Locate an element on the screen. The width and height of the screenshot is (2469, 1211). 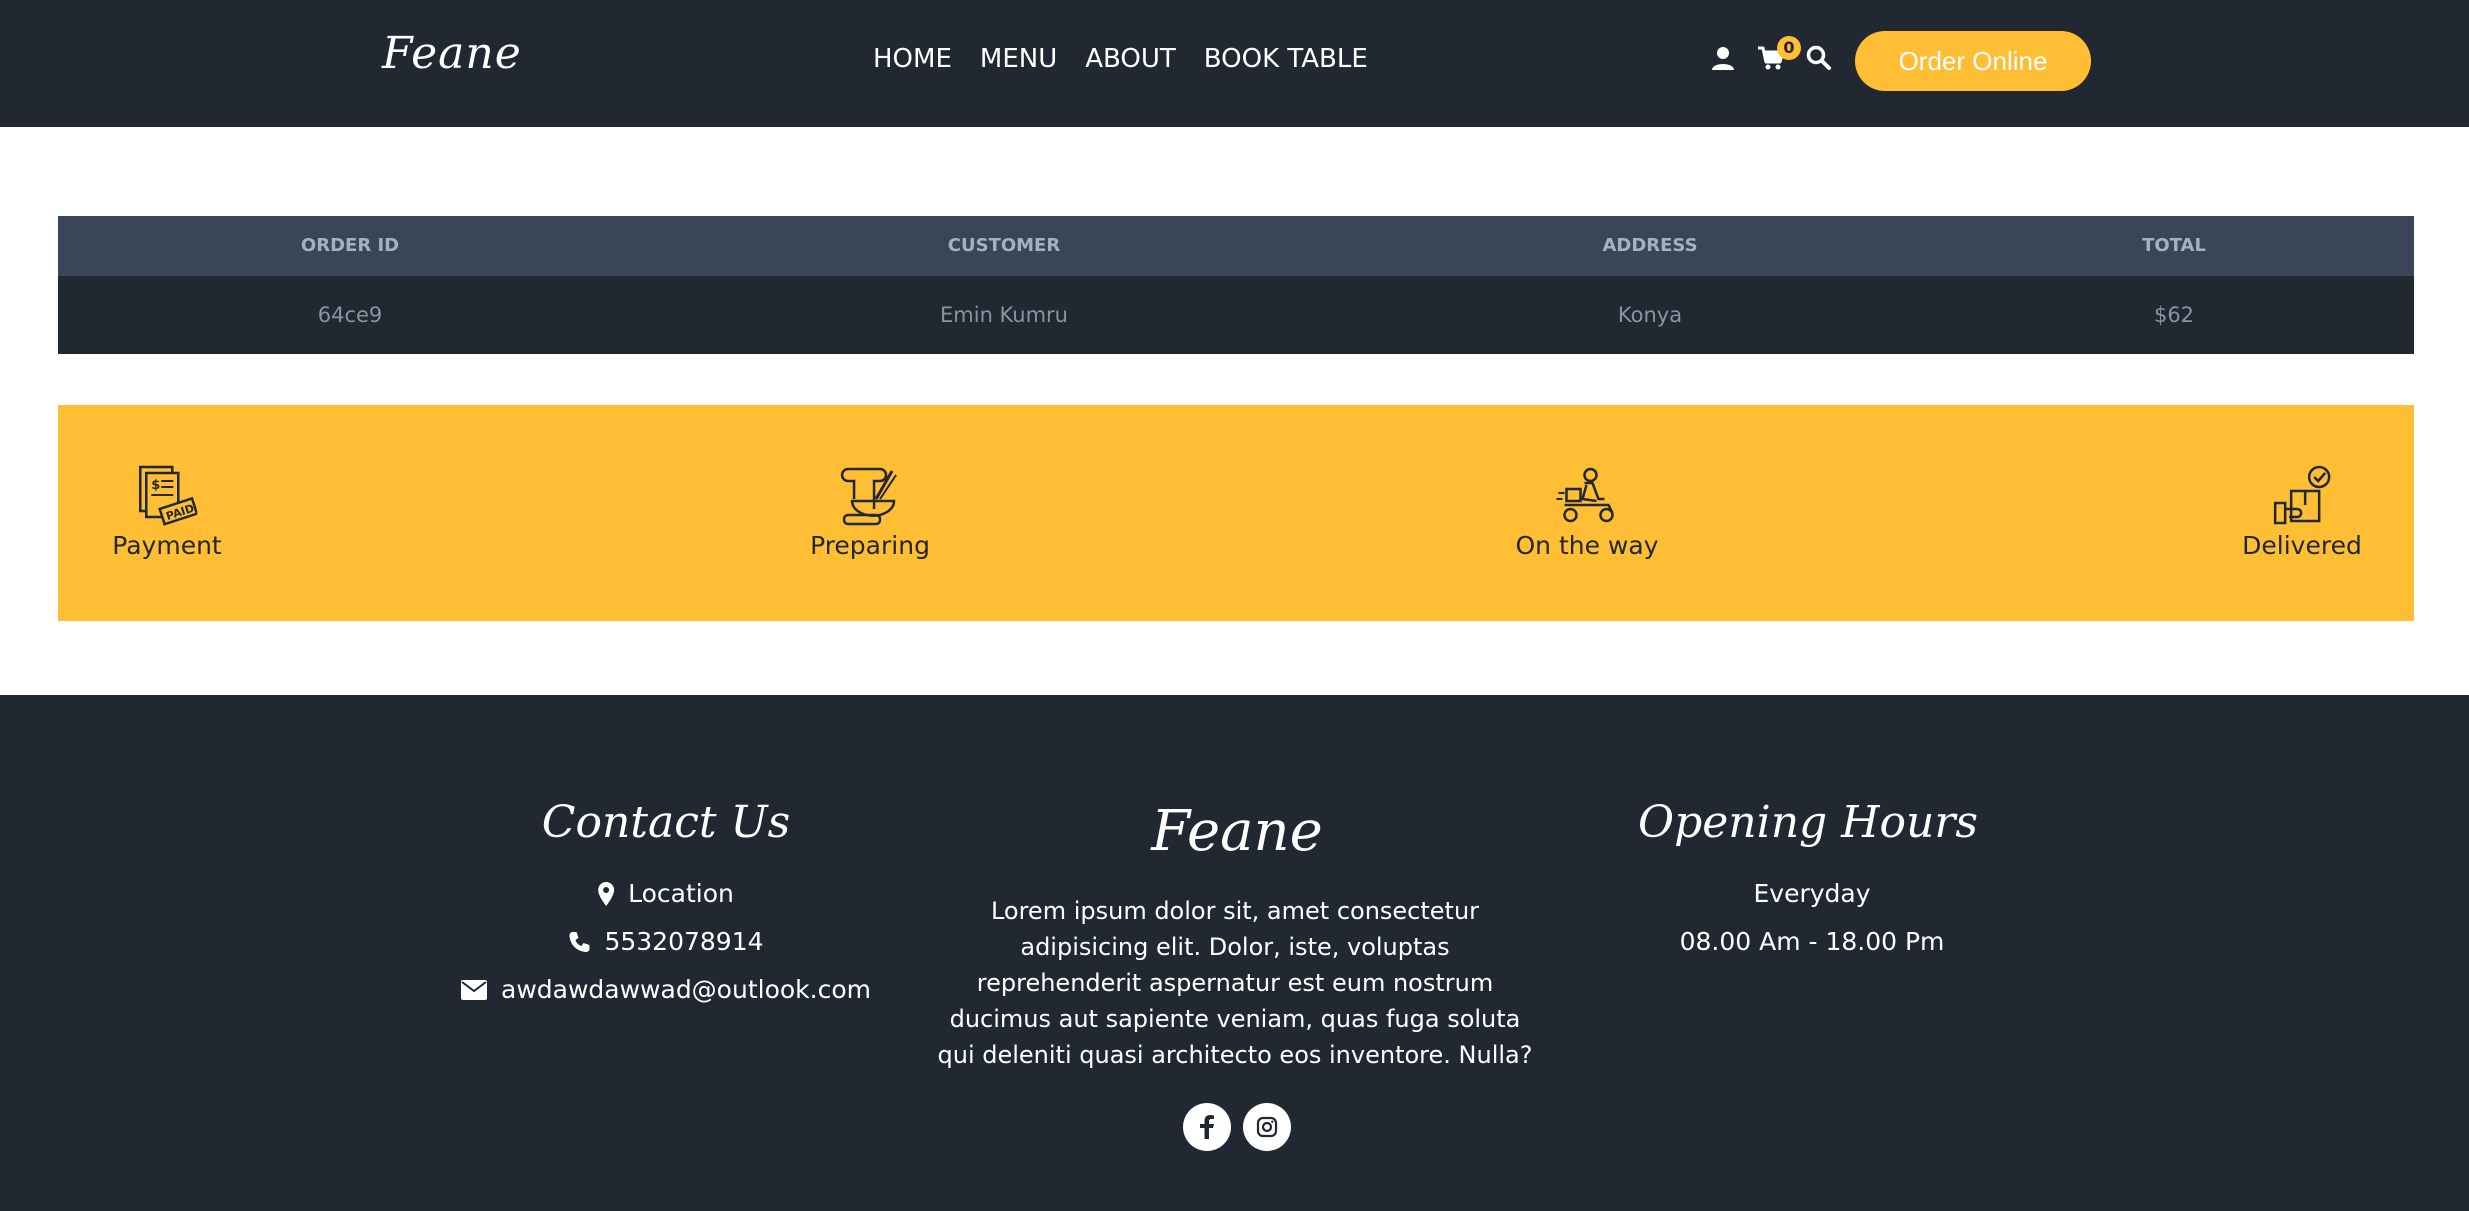
status-label-delivered: Delivered is located at coordinates (2302, 545).